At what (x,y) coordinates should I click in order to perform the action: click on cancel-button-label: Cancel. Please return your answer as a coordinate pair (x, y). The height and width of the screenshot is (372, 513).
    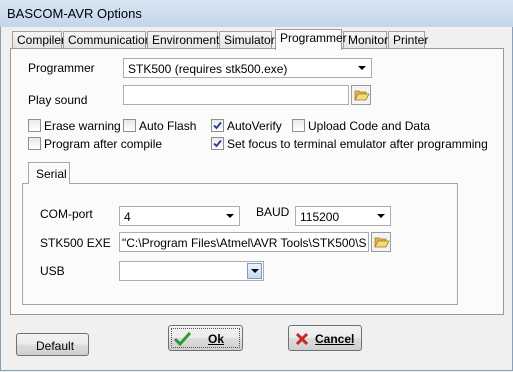
    Looking at the image, I should click on (335, 339).